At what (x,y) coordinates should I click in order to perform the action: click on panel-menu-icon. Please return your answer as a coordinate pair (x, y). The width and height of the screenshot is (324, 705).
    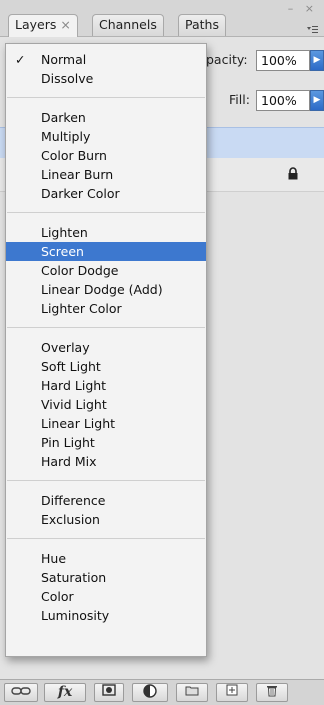
    Looking at the image, I should click on (312, 31).